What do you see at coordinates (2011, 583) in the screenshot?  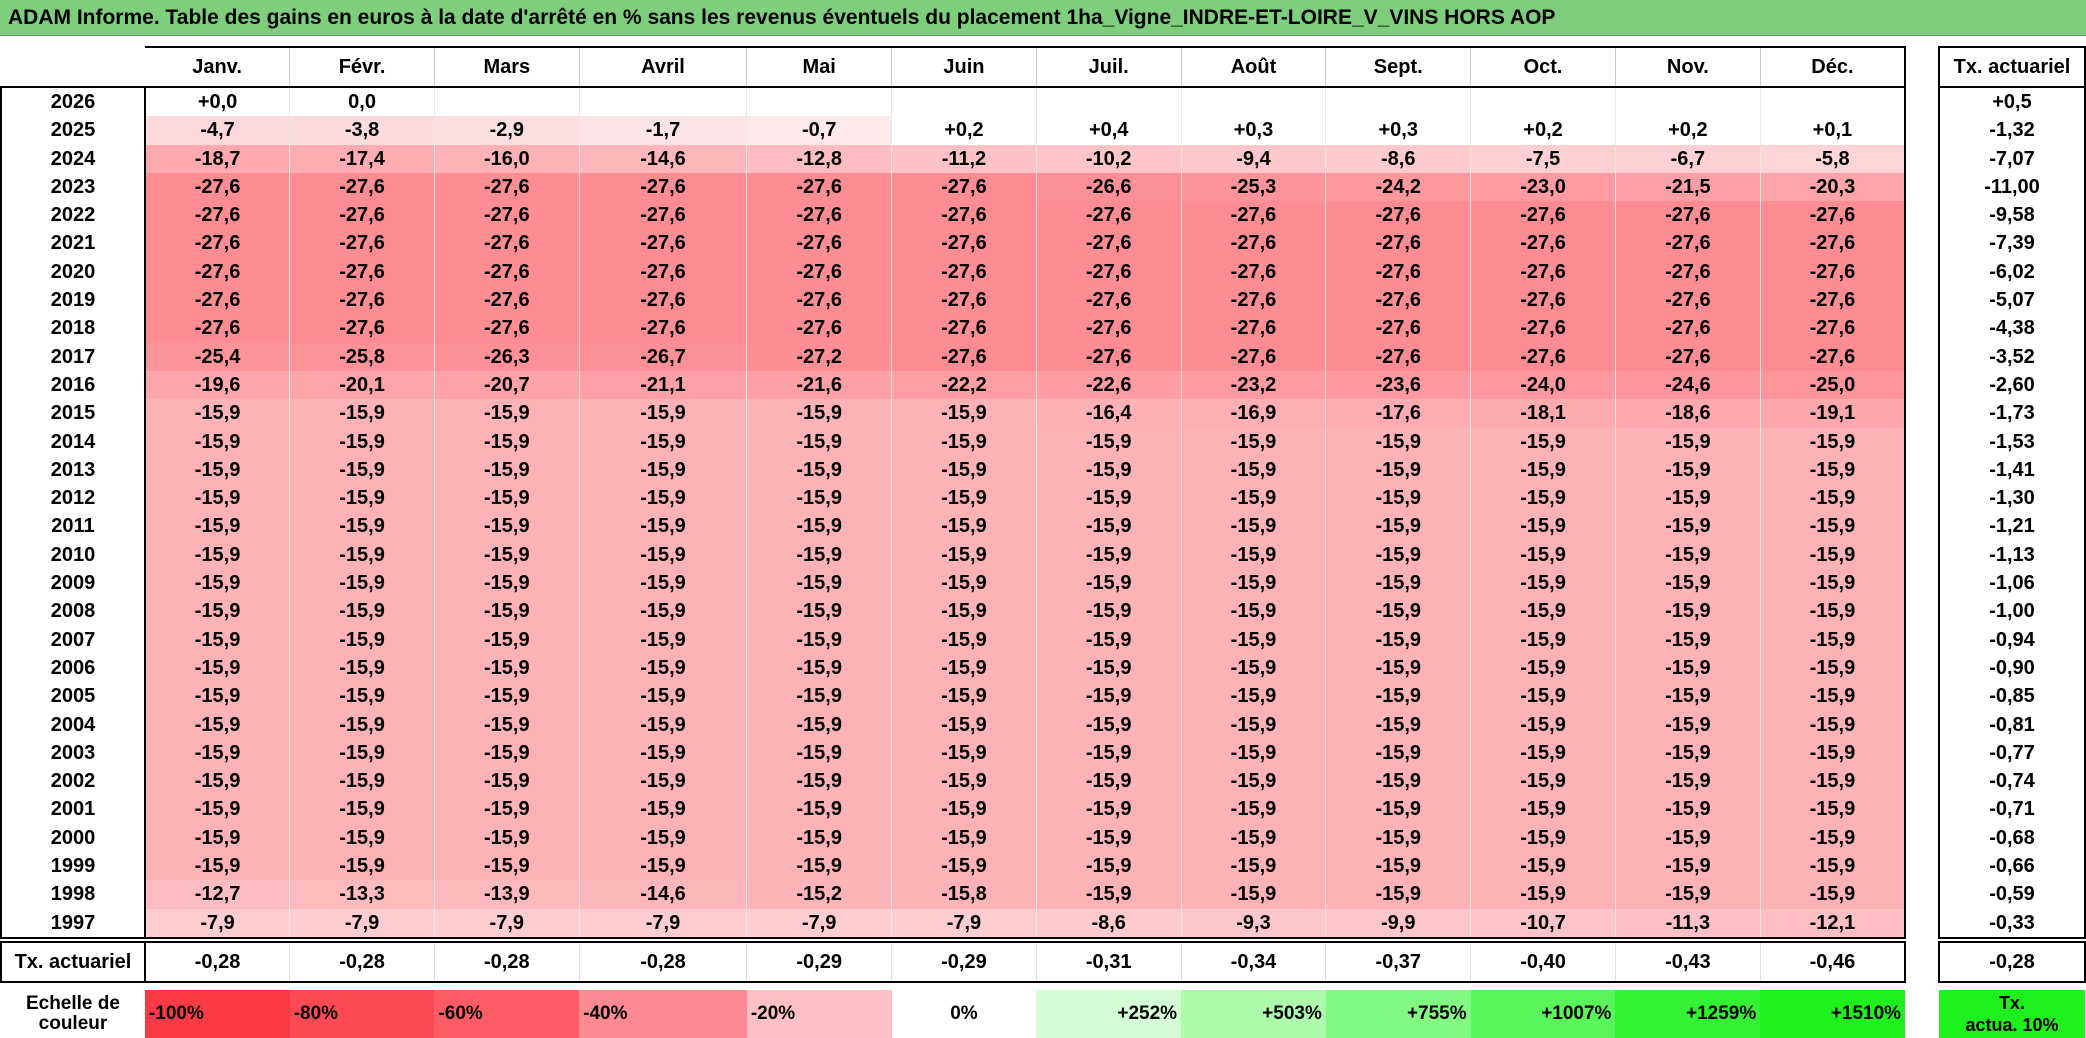 I see `rate-cell: -1,06` at bounding box center [2011, 583].